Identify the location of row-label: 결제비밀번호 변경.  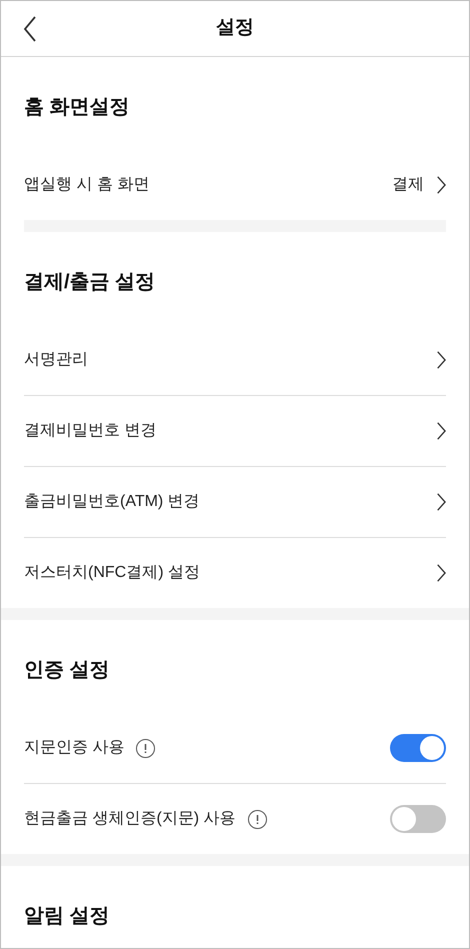
(90, 431).